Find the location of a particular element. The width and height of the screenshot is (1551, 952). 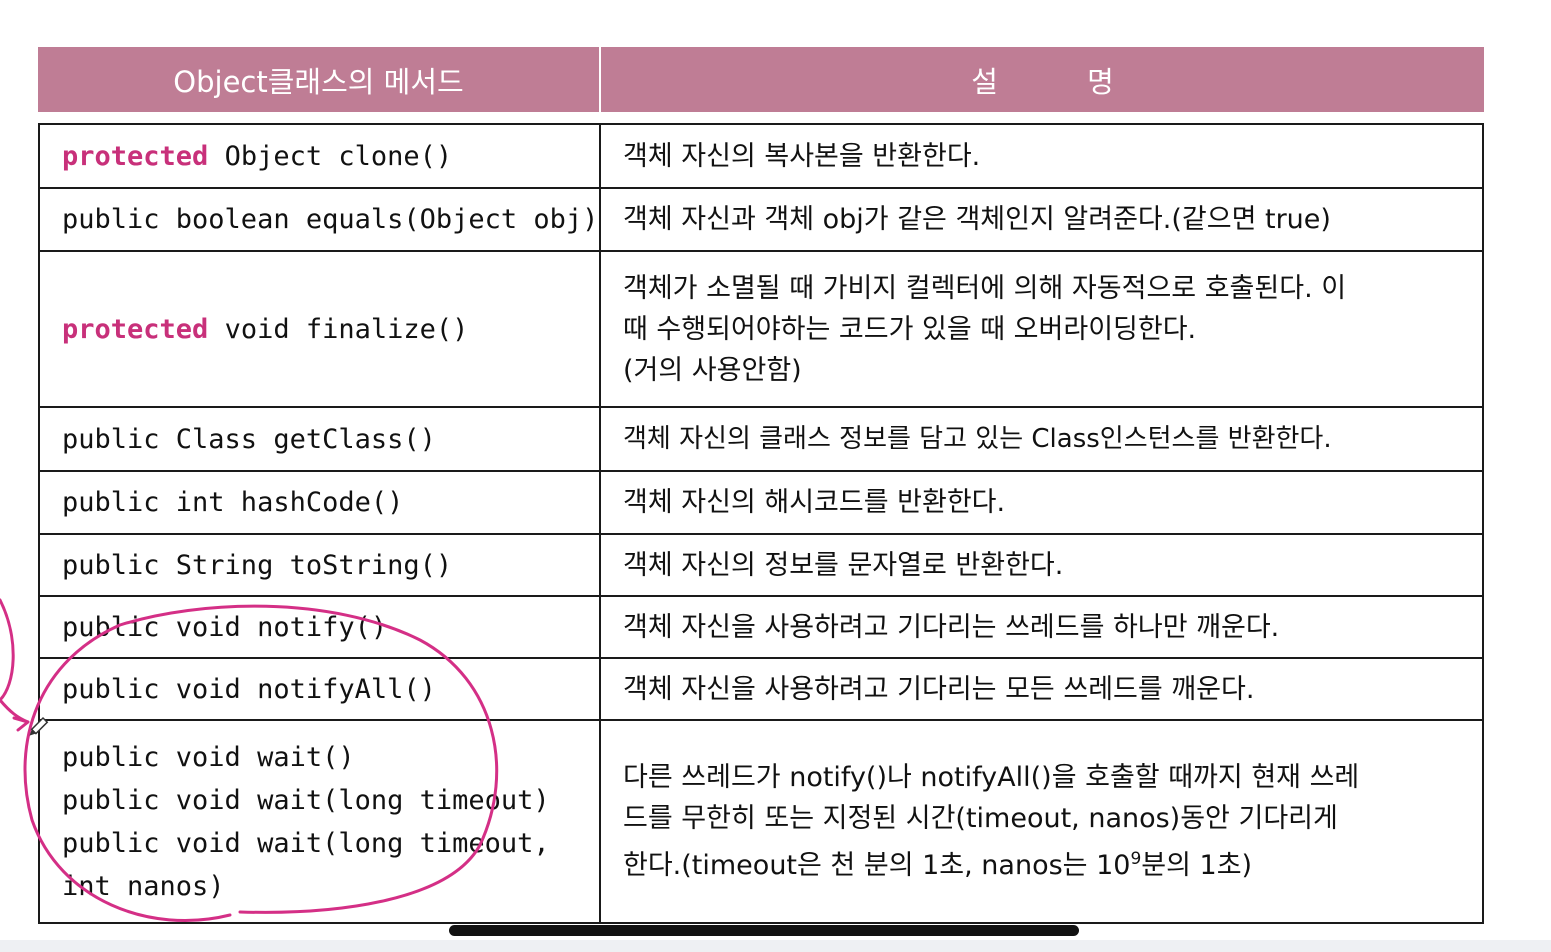

description-cell: 객체 자신과 객체 obj가 같은 객체인지 알려준다.(같으면 true) is located at coordinates (1042, 219).